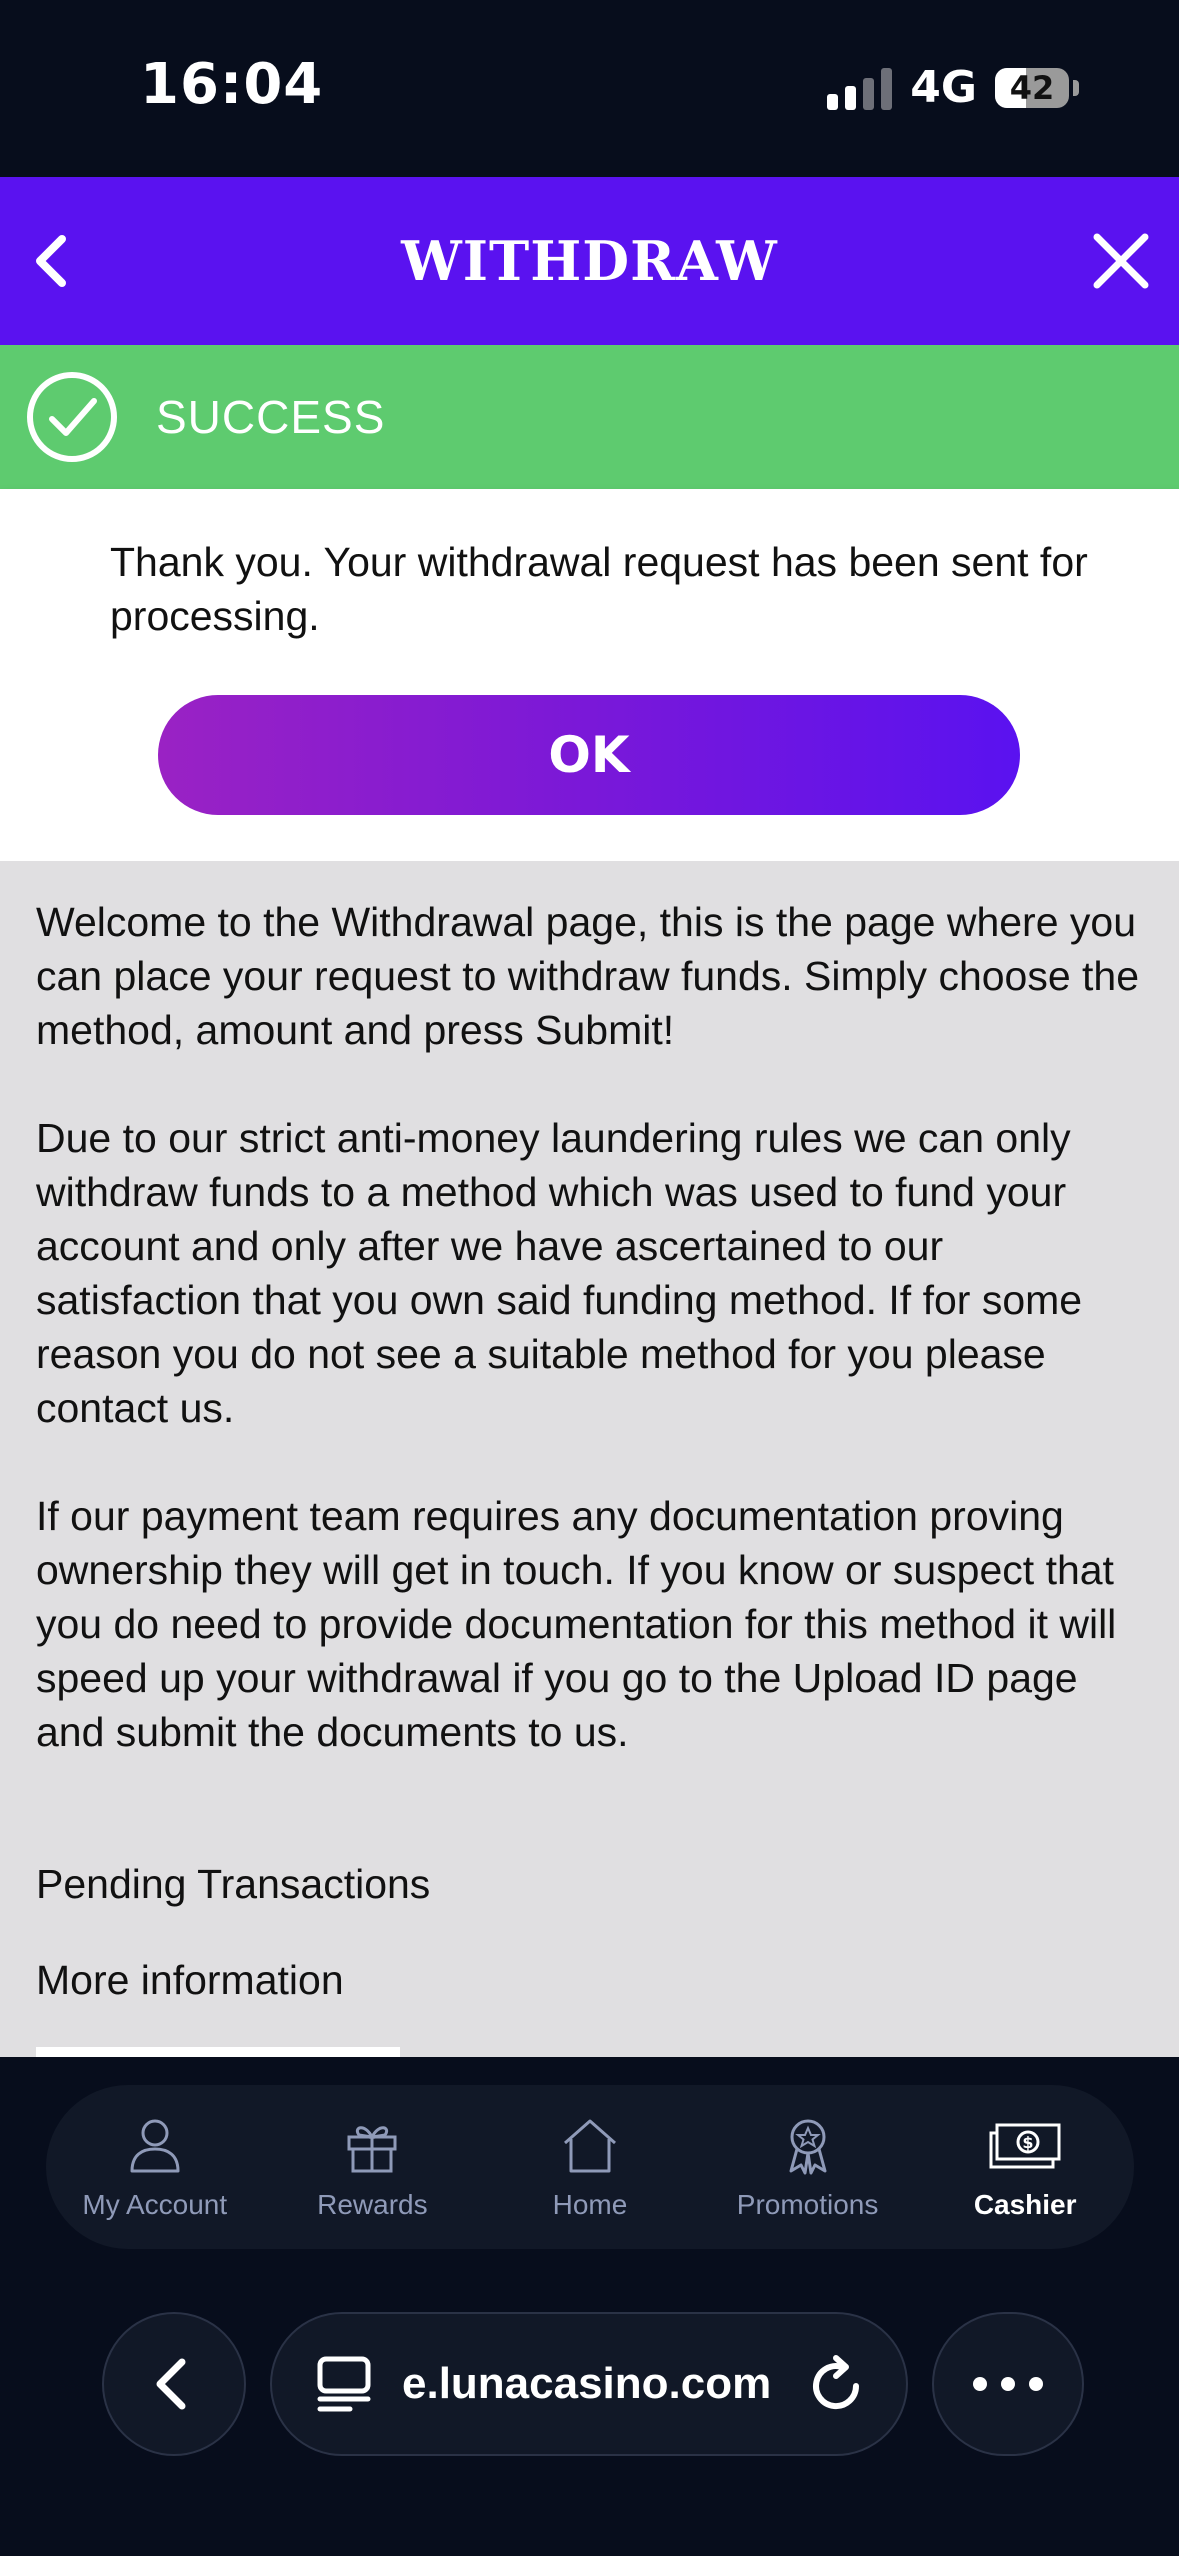 This screenshot has height=2556, width=1179. What do you see at coordinates (155, 2204) in the screenshot?
I see `nav-label: My Account` at bounding box center [155, 2204].